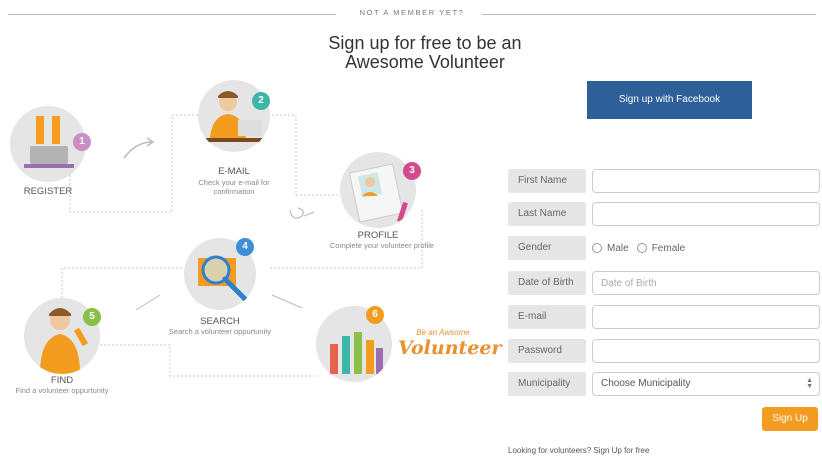 Image resolution: width=822 pixels, height=459 pixels. I want to click on profile-illustration, so click(378, 190).